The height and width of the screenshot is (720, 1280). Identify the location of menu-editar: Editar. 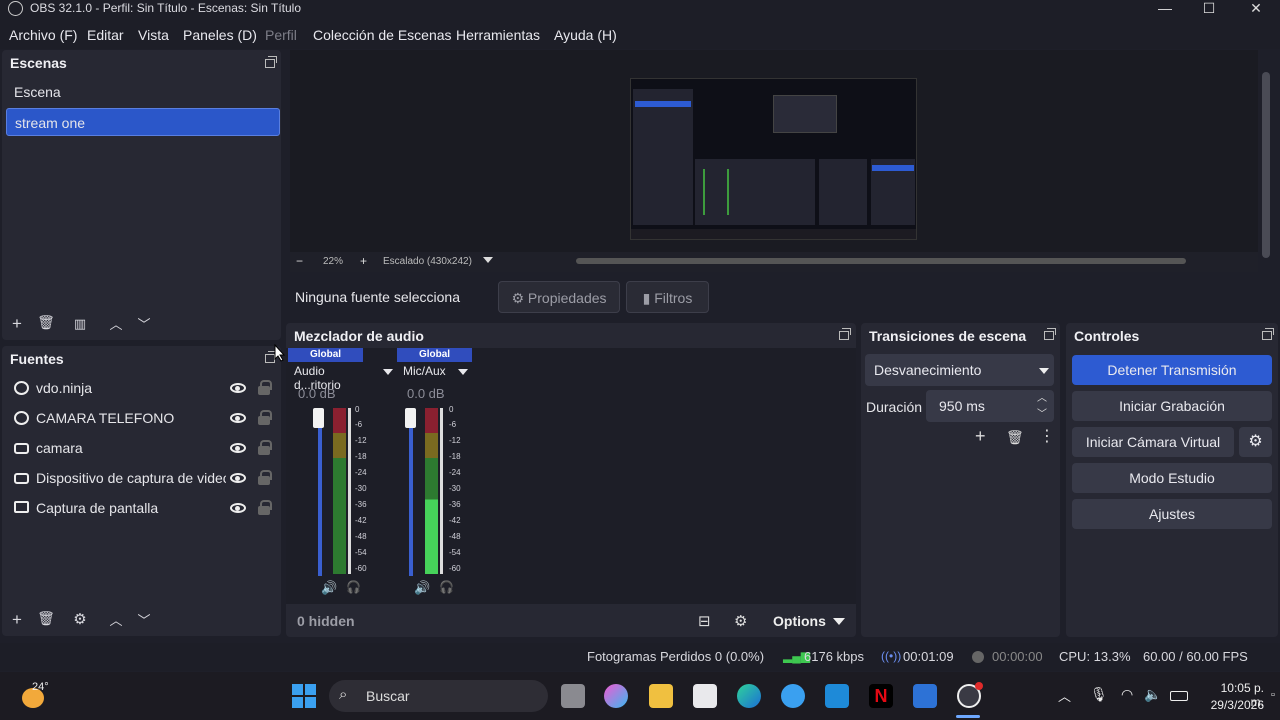
(105, 35).